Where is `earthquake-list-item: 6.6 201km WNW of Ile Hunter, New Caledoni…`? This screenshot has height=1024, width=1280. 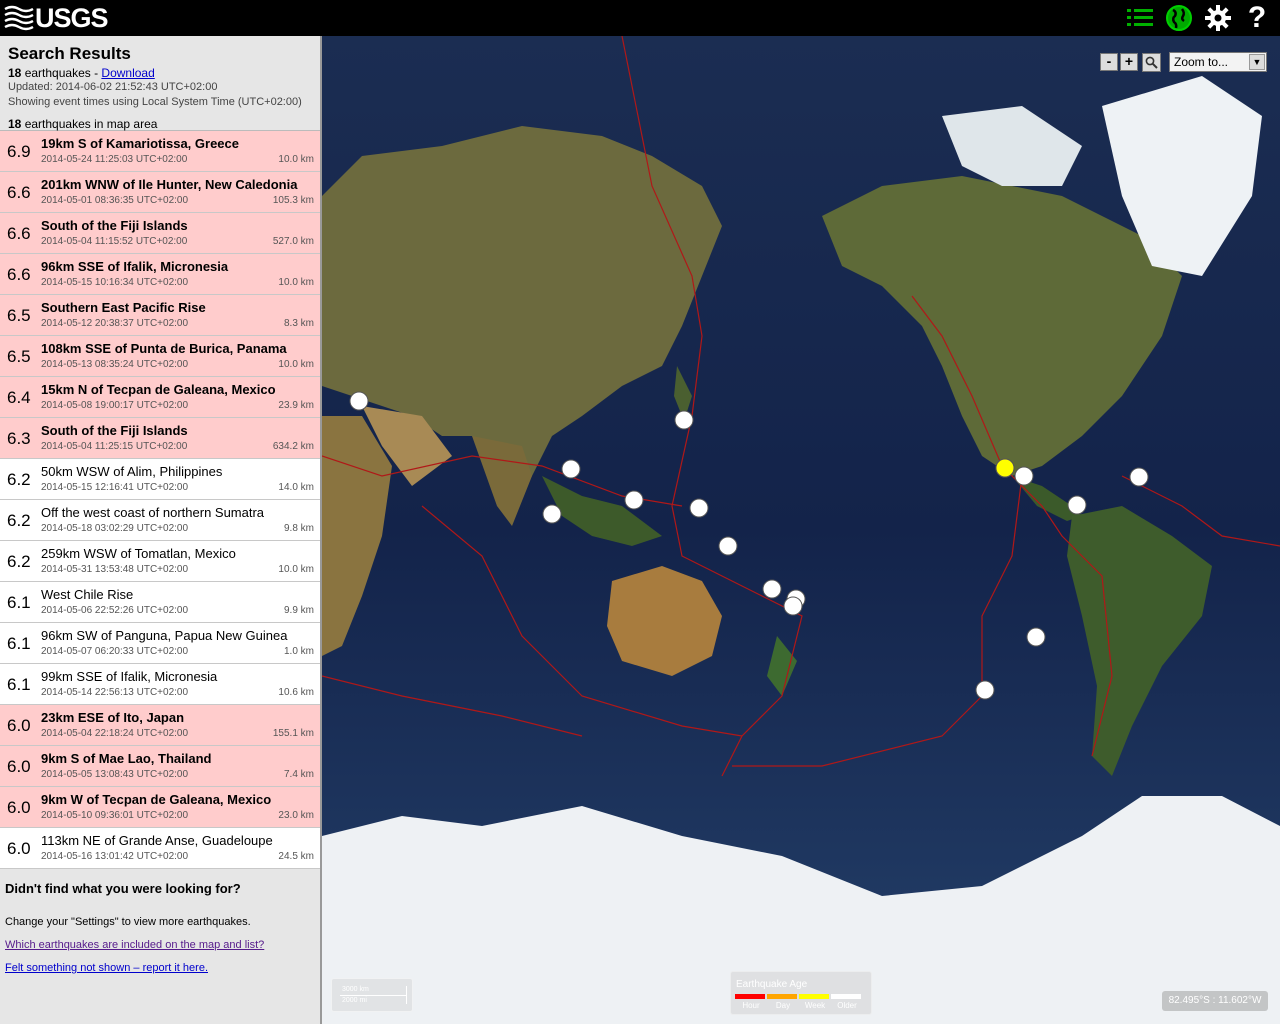
earthquake-list-item: 6.6 201km WNW of Ile Hunter, New Caledoni… is located at coordinates (160, 192).